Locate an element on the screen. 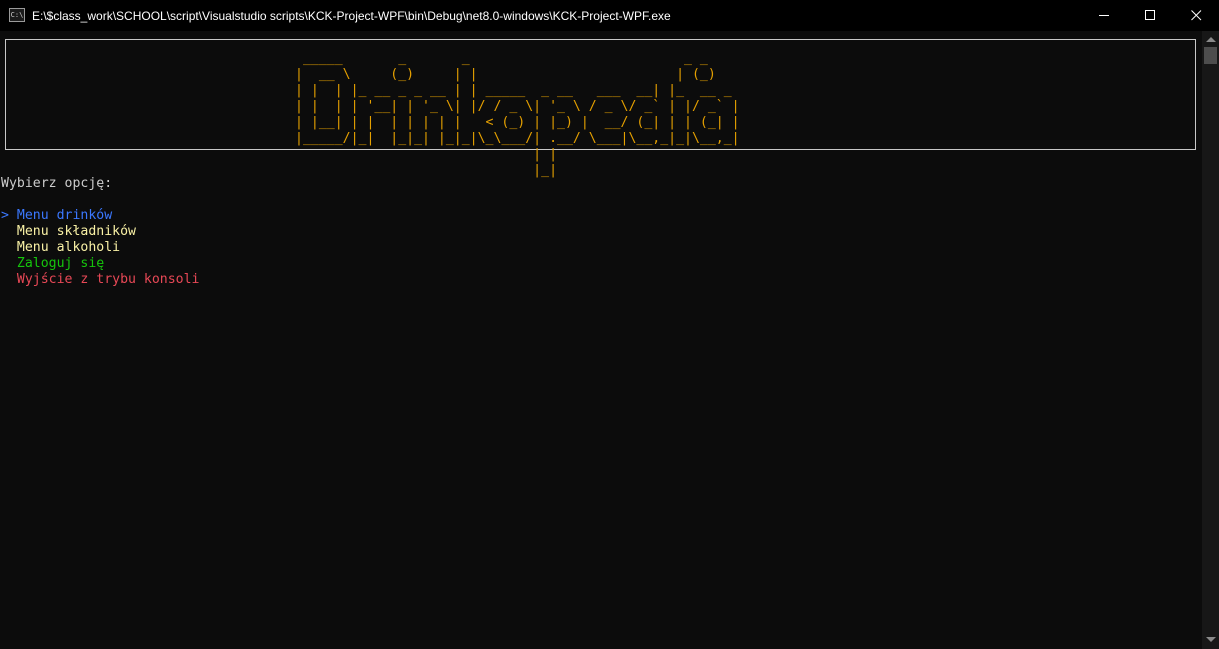 This screenshot has width=1219, height=649. scroll-thumb is located at coordinates (1210, 55).